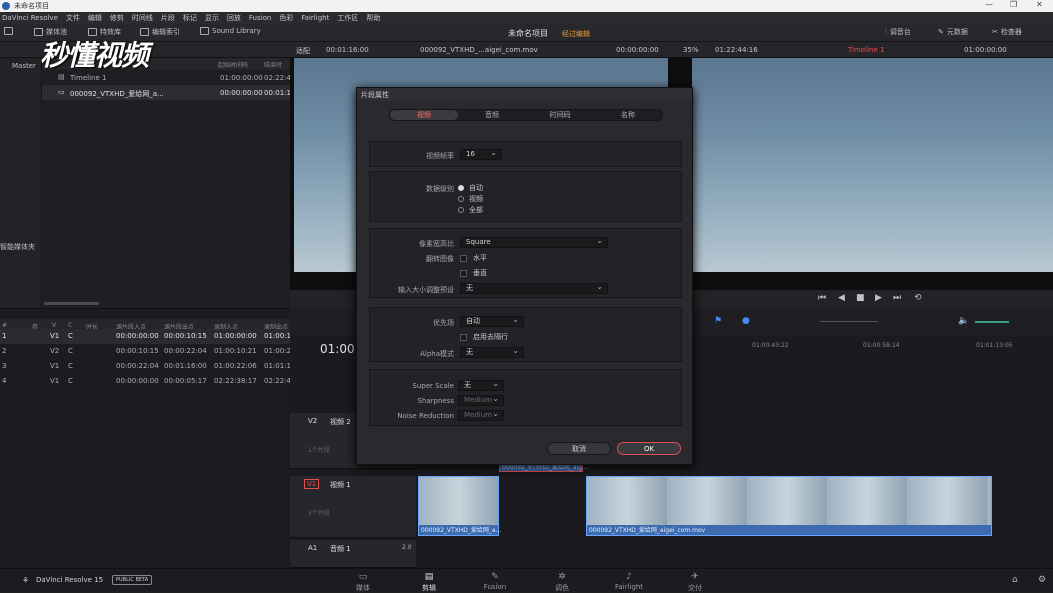  I want to click on master-bin: Master, so click(24, 66).